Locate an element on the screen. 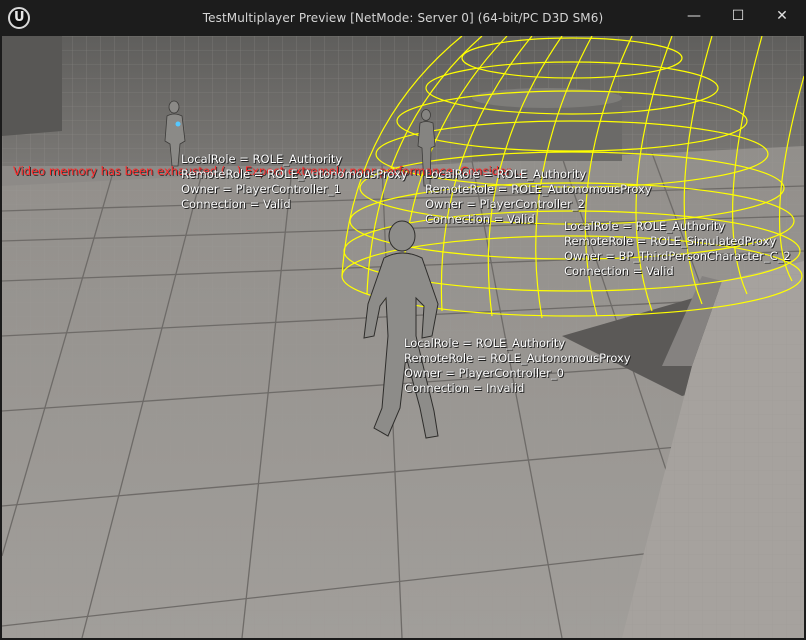 The width and height of the screenshot is (806, 640). minimize-icon: — is located at coordinates (694, 16).